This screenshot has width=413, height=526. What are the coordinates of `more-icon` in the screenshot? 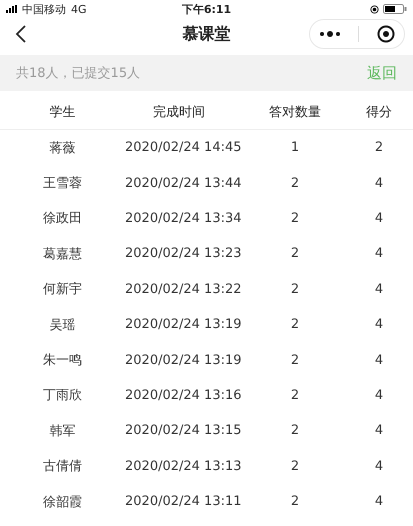 It's located at (329, 34).